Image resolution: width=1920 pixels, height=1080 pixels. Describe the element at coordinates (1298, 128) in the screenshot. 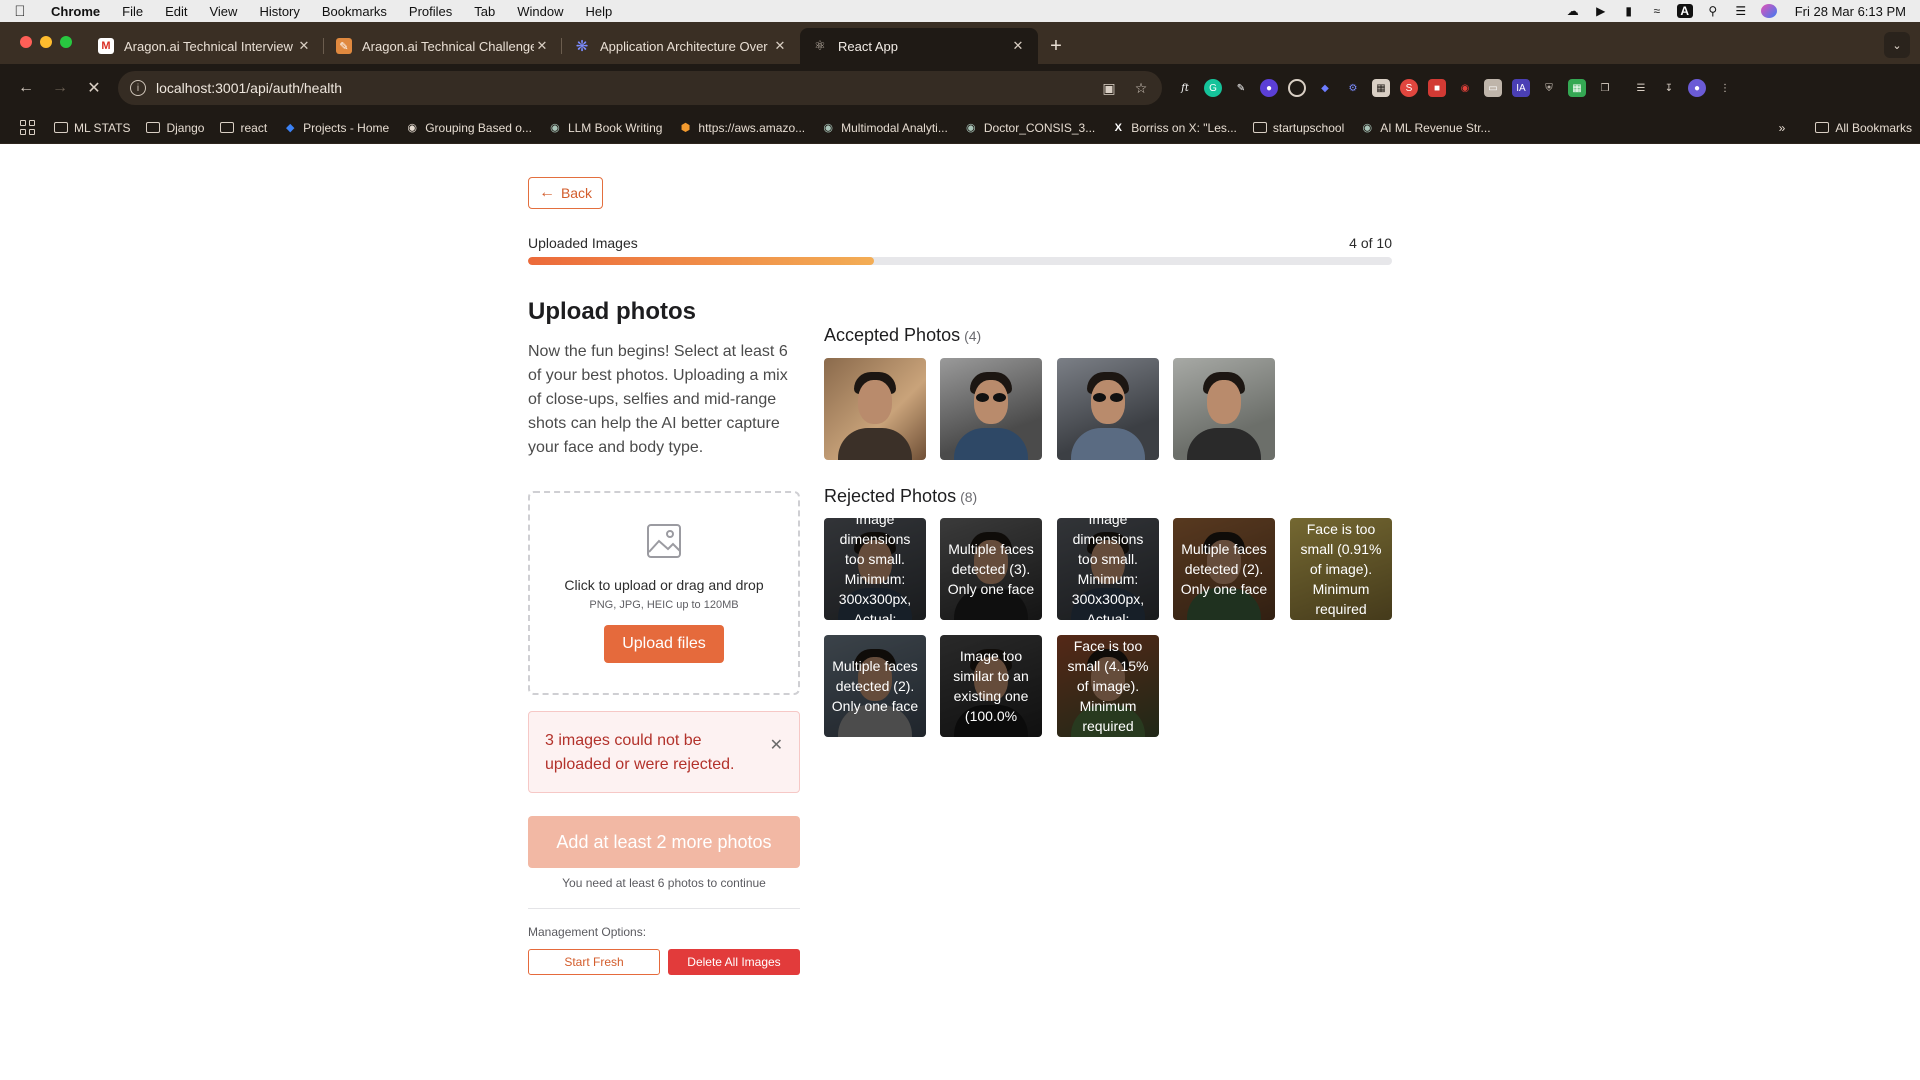

I see `bookmark-folder: startupschool` at that location.